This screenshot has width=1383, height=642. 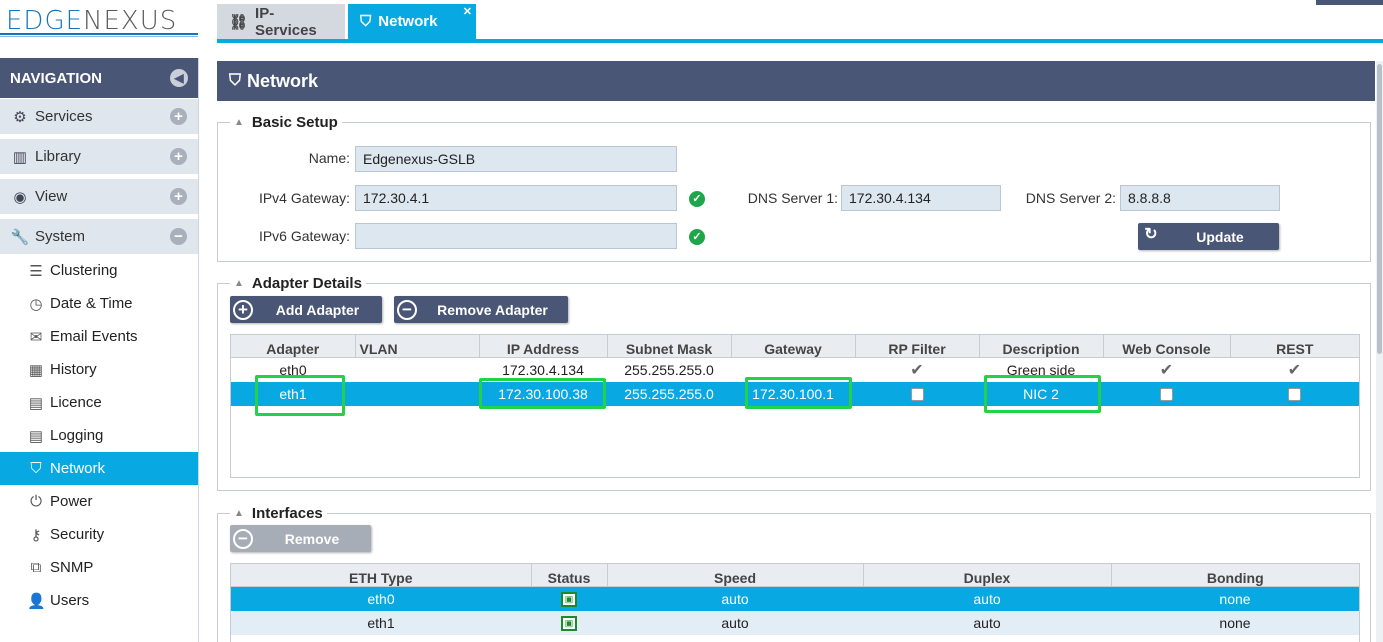 I want to click on cell-rp-filter, so click(x=917, y=393).